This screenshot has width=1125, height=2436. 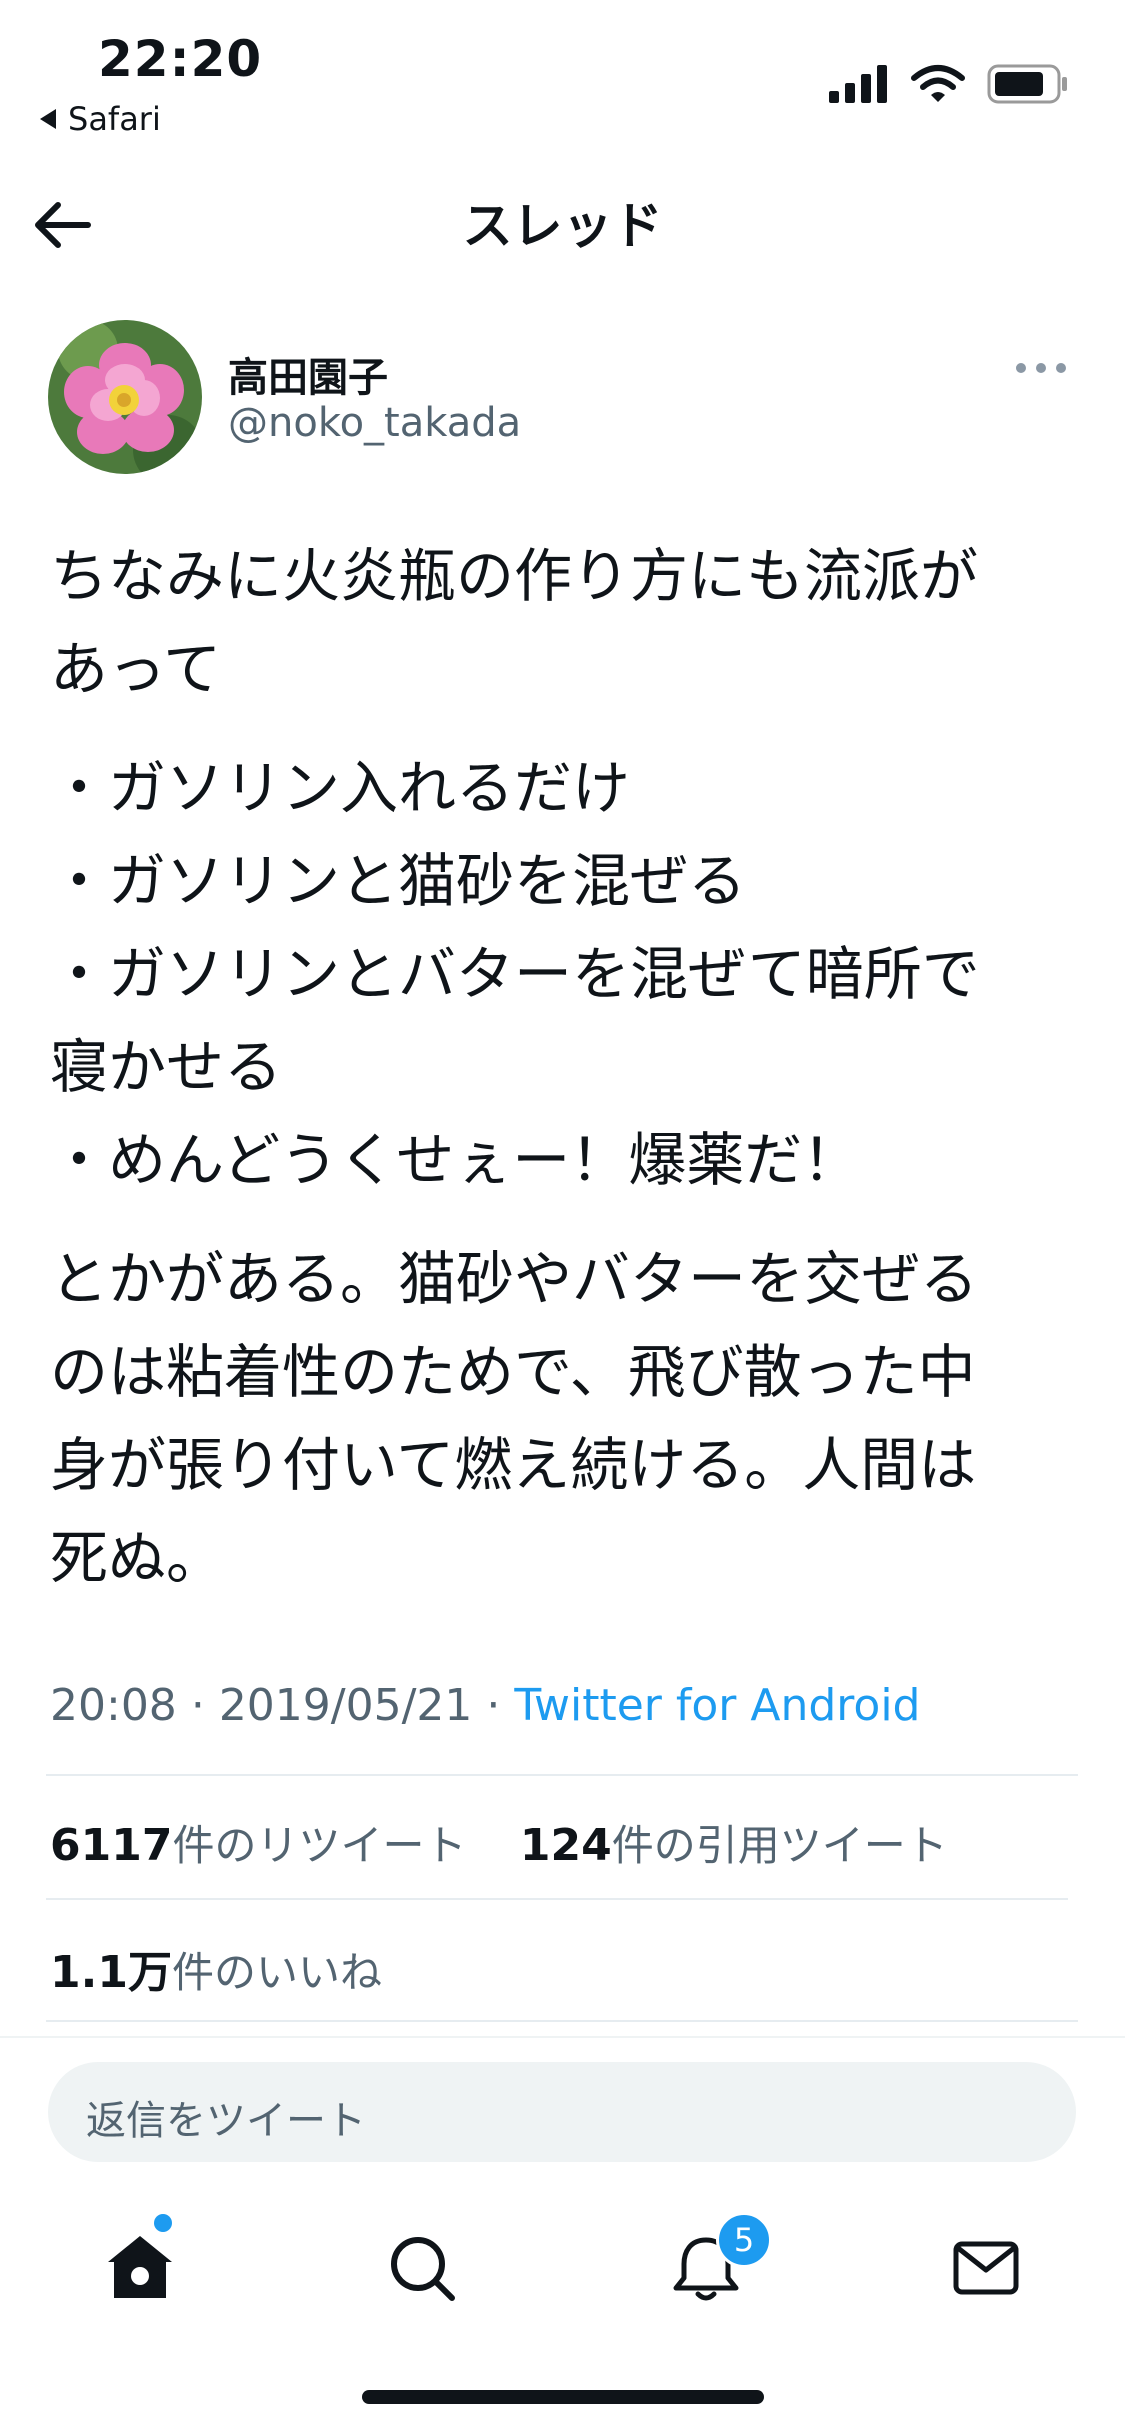 I want to click on tweet-list-line: ・ガソリンとバターを混ぜて暗所で, so click(x=515, y=974).